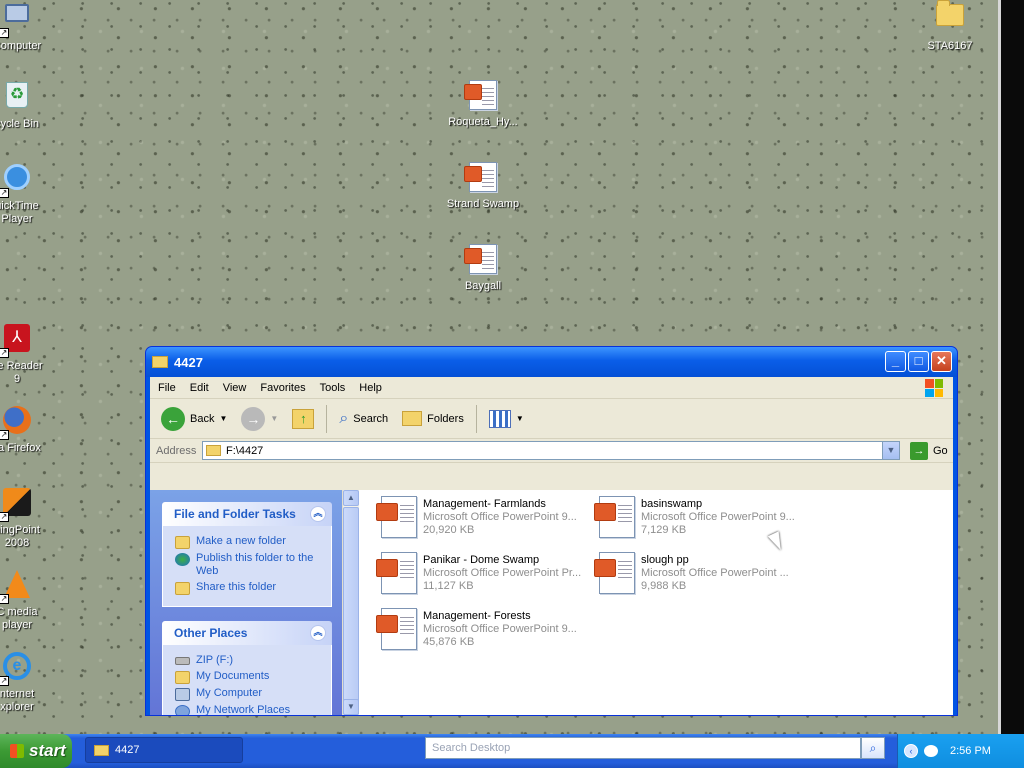  I want to click on folders-icon, so click(412, 418).